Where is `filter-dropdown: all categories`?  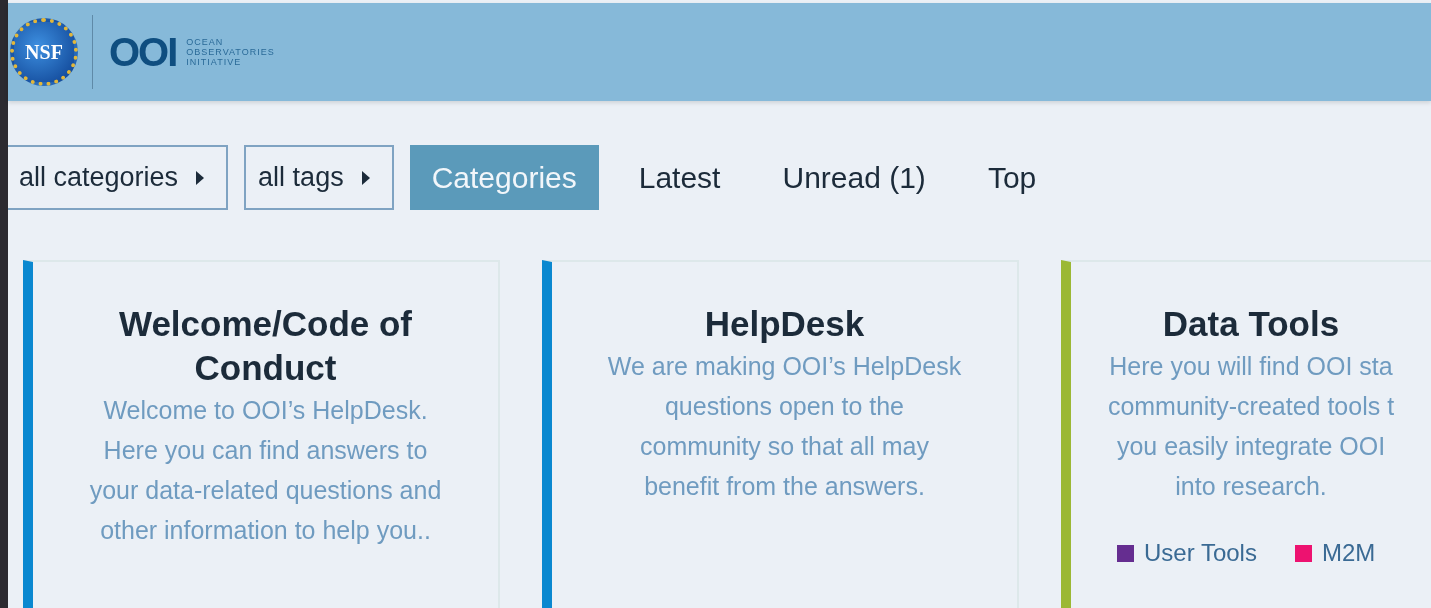 filter-dropdown: all categories is located at coordinates (118, 177).